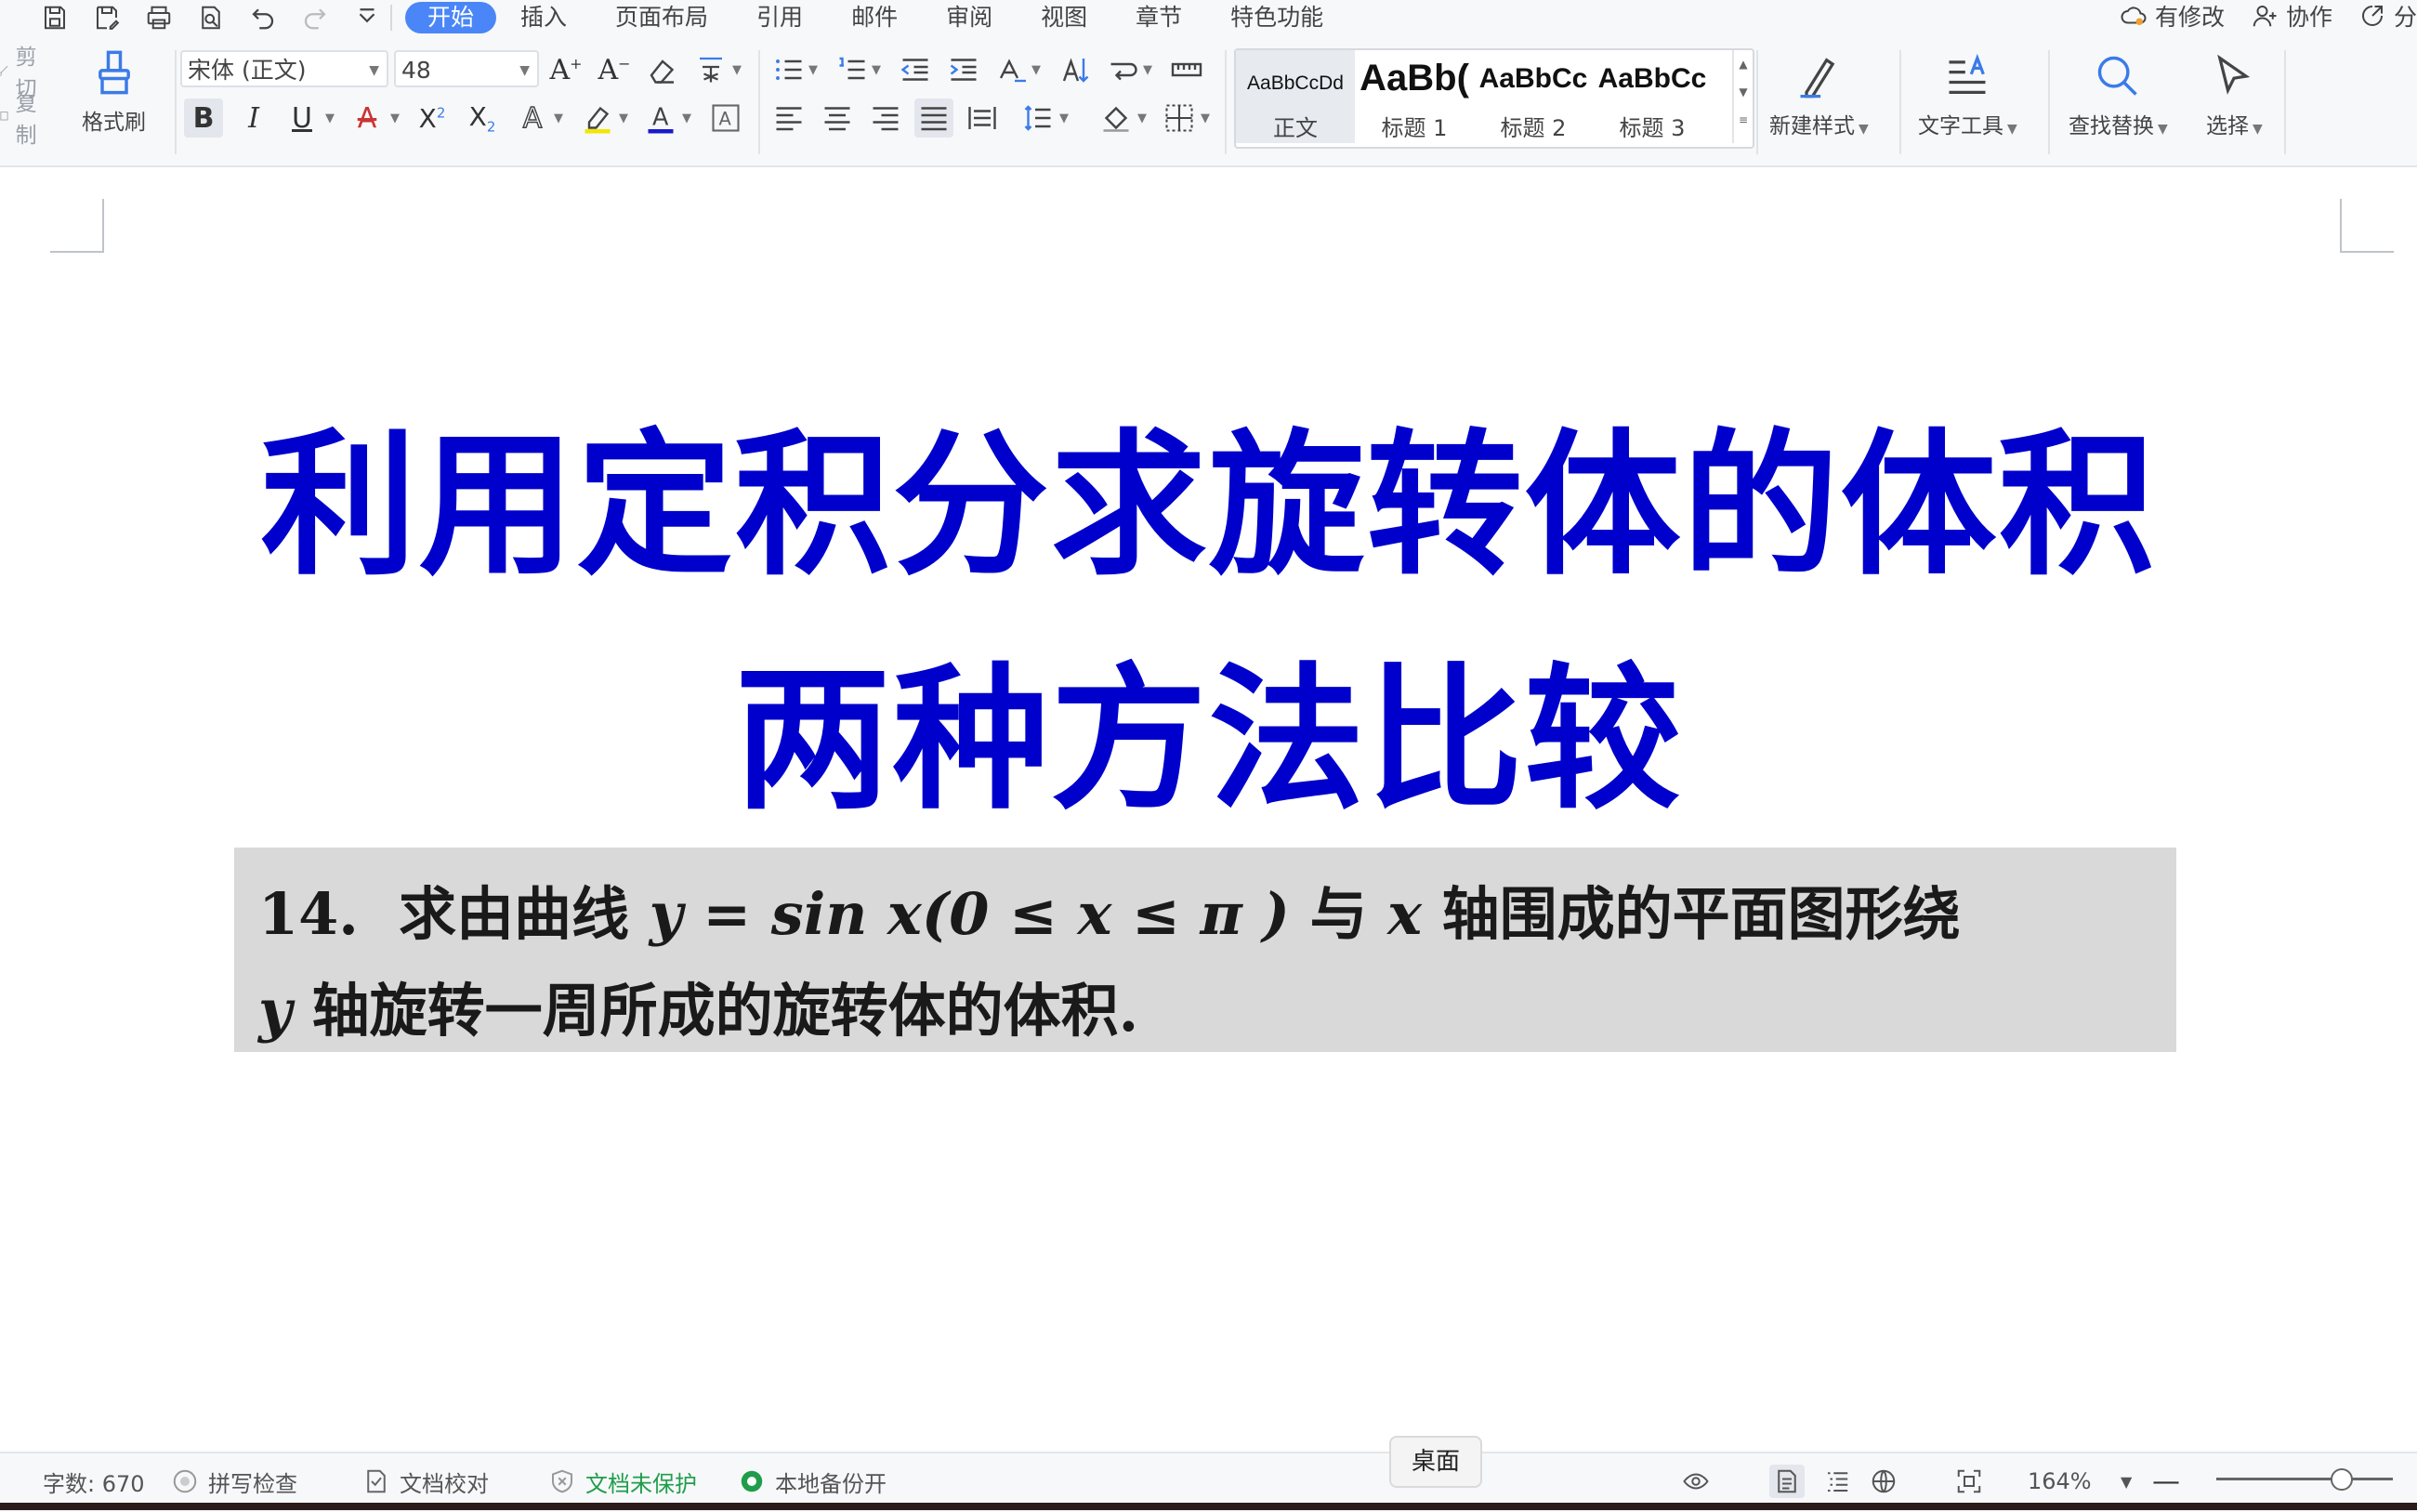  Describe the element at coordinates (2367, 226) in the screenshot. I see `page-corner-mark` at that location.